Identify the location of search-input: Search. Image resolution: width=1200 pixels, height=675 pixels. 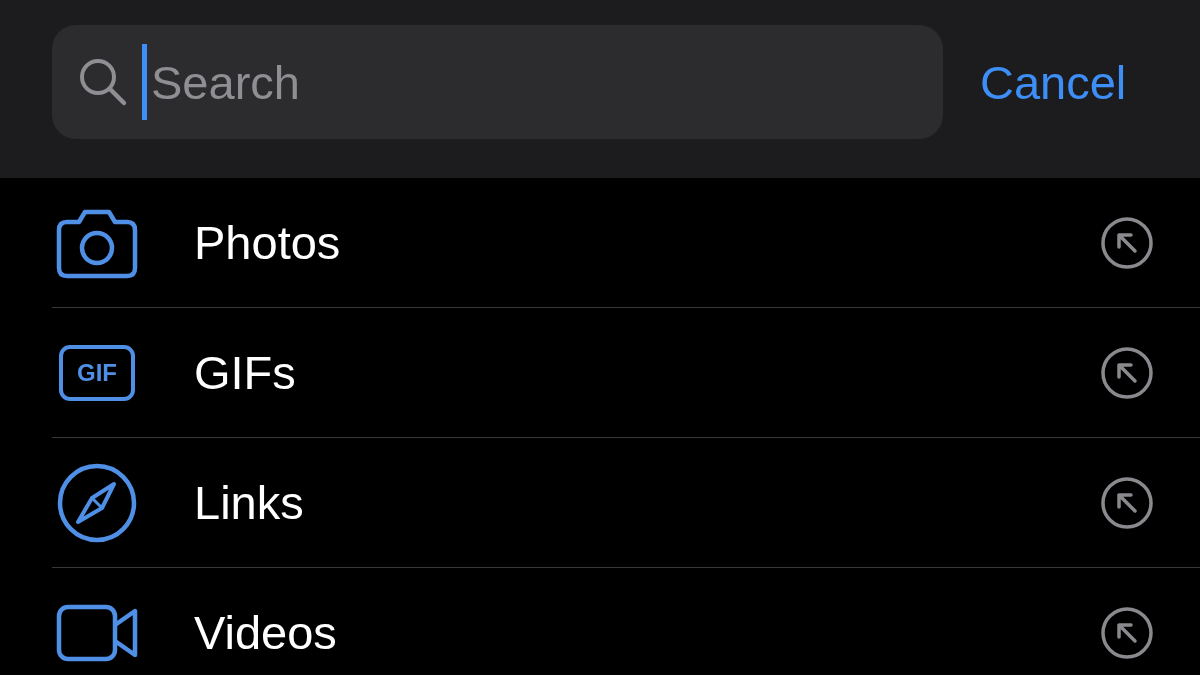
(501, 82).